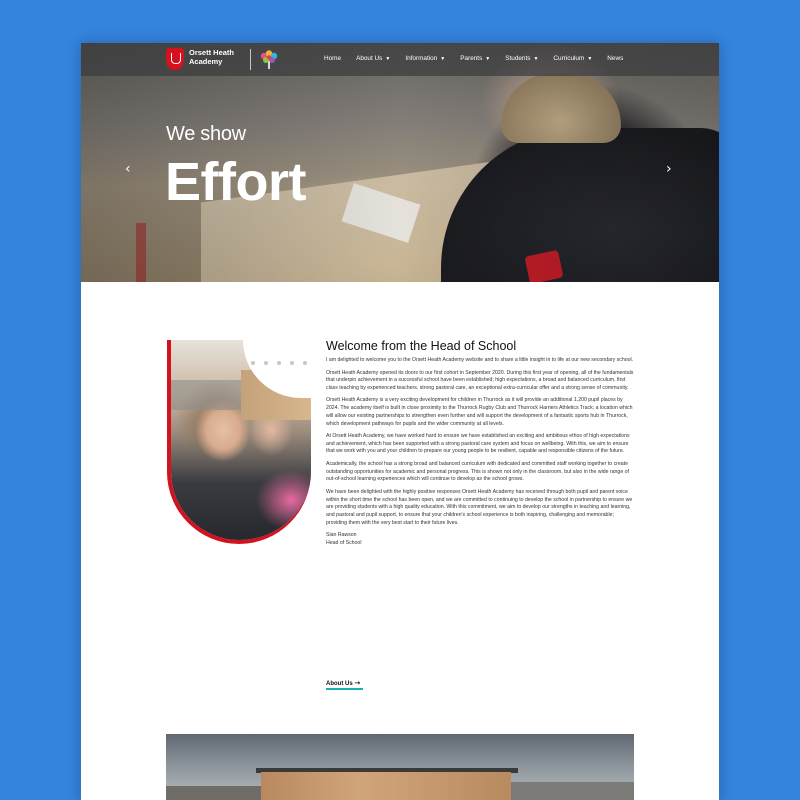  What do you see at coordinates (344, 542) in the screenshot?
I see `signature-title: Head of School` at bounding box center [344, 542].